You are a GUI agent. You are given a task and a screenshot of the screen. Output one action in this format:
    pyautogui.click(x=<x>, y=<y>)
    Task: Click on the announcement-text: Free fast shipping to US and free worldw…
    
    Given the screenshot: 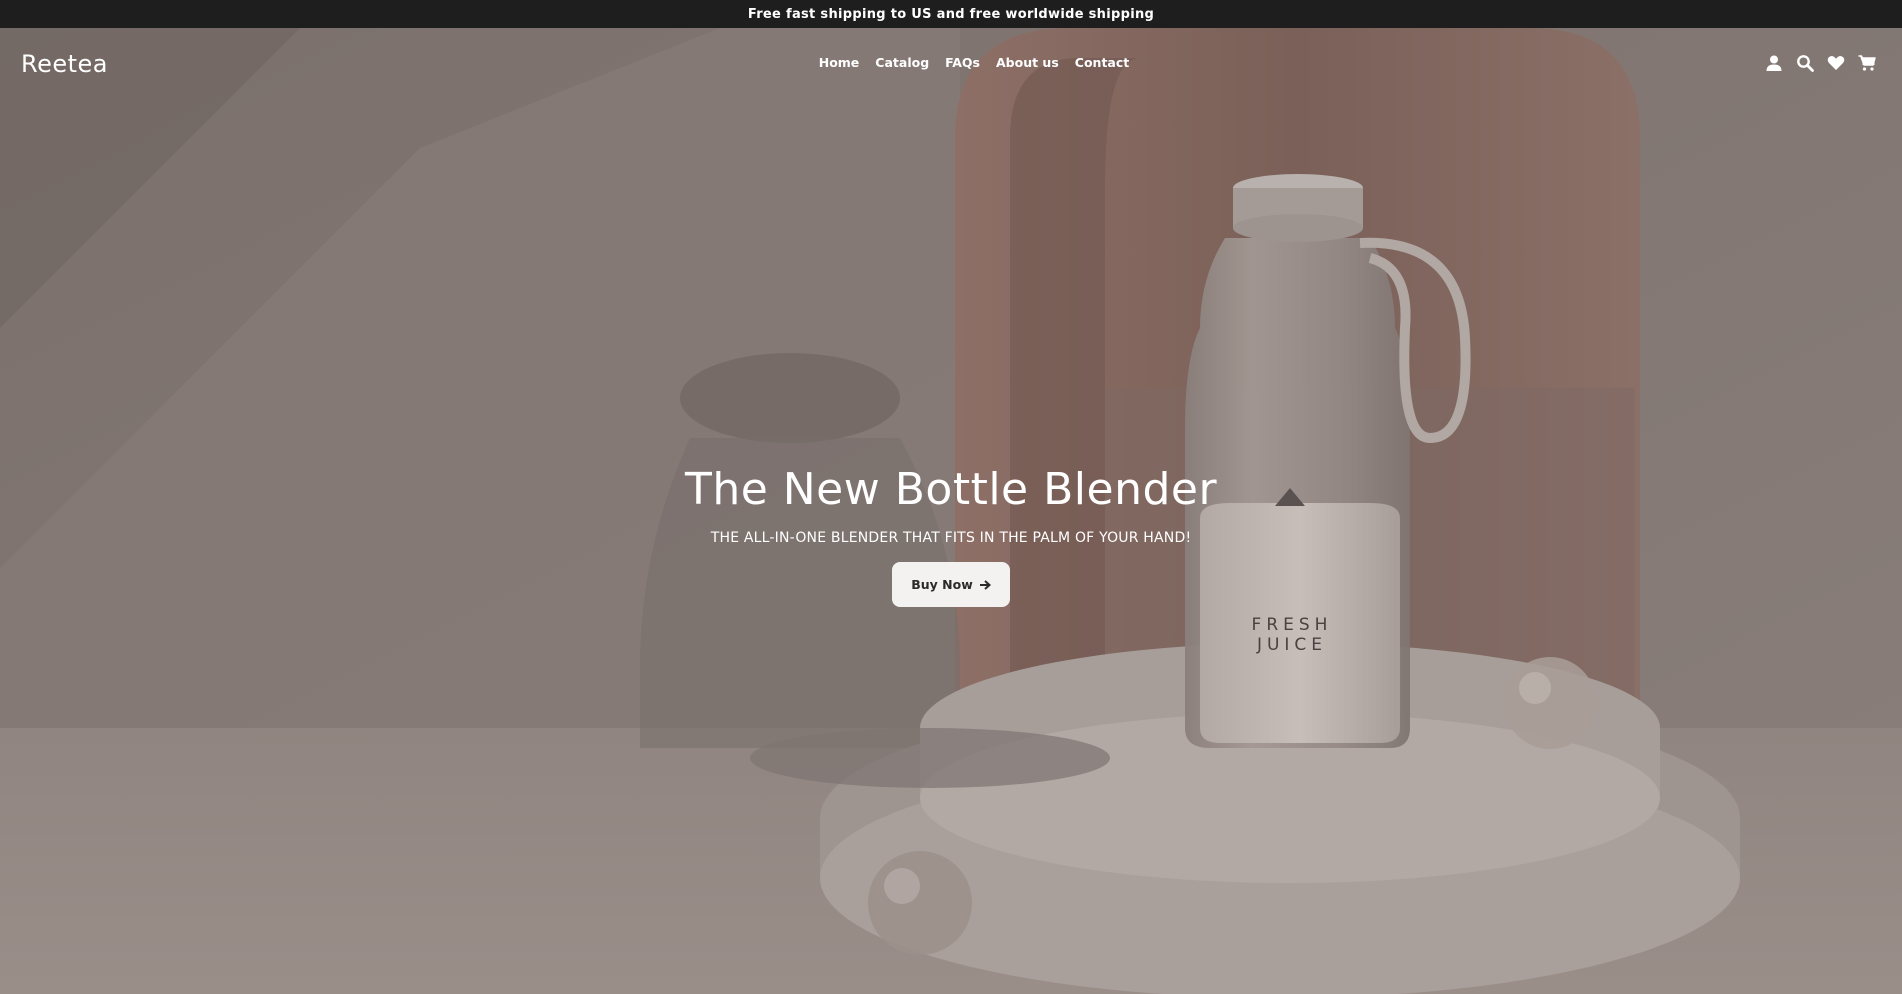 What is the action you would take?
    pyautogui.click(x=951, y=14)
    